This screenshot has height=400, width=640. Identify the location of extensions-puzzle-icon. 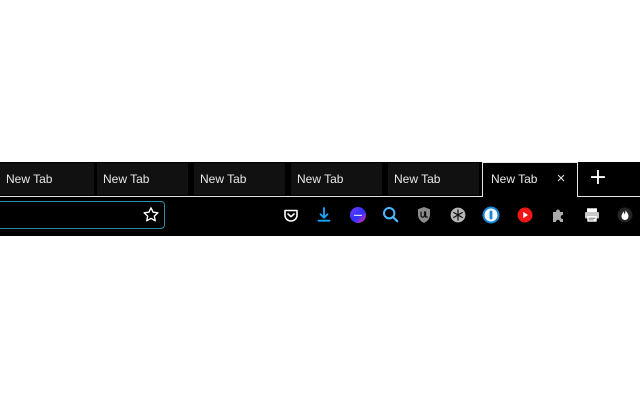
(558, 215).